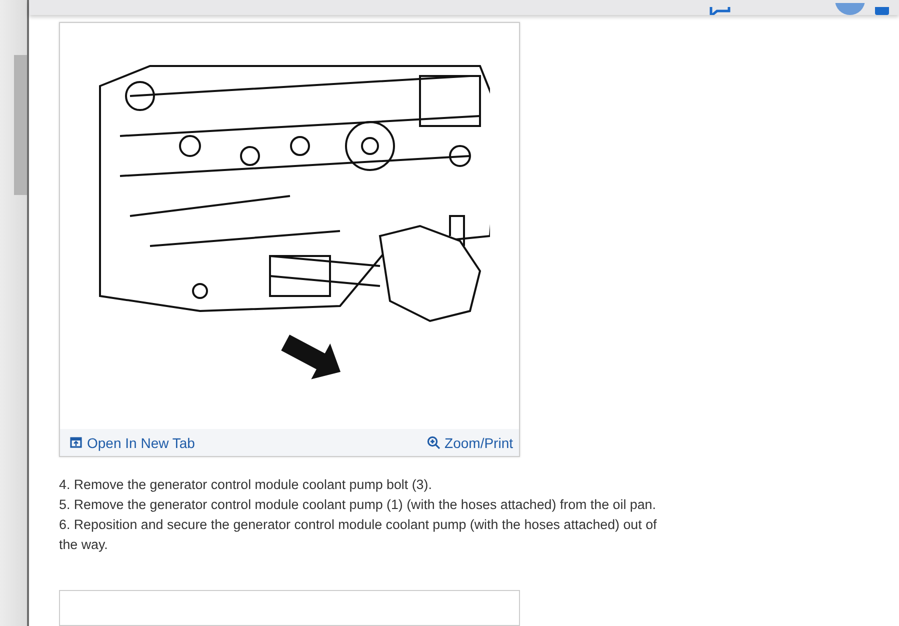  I want to click on open-in-new-tab-link: Open In New Tab, so click(132, 442).